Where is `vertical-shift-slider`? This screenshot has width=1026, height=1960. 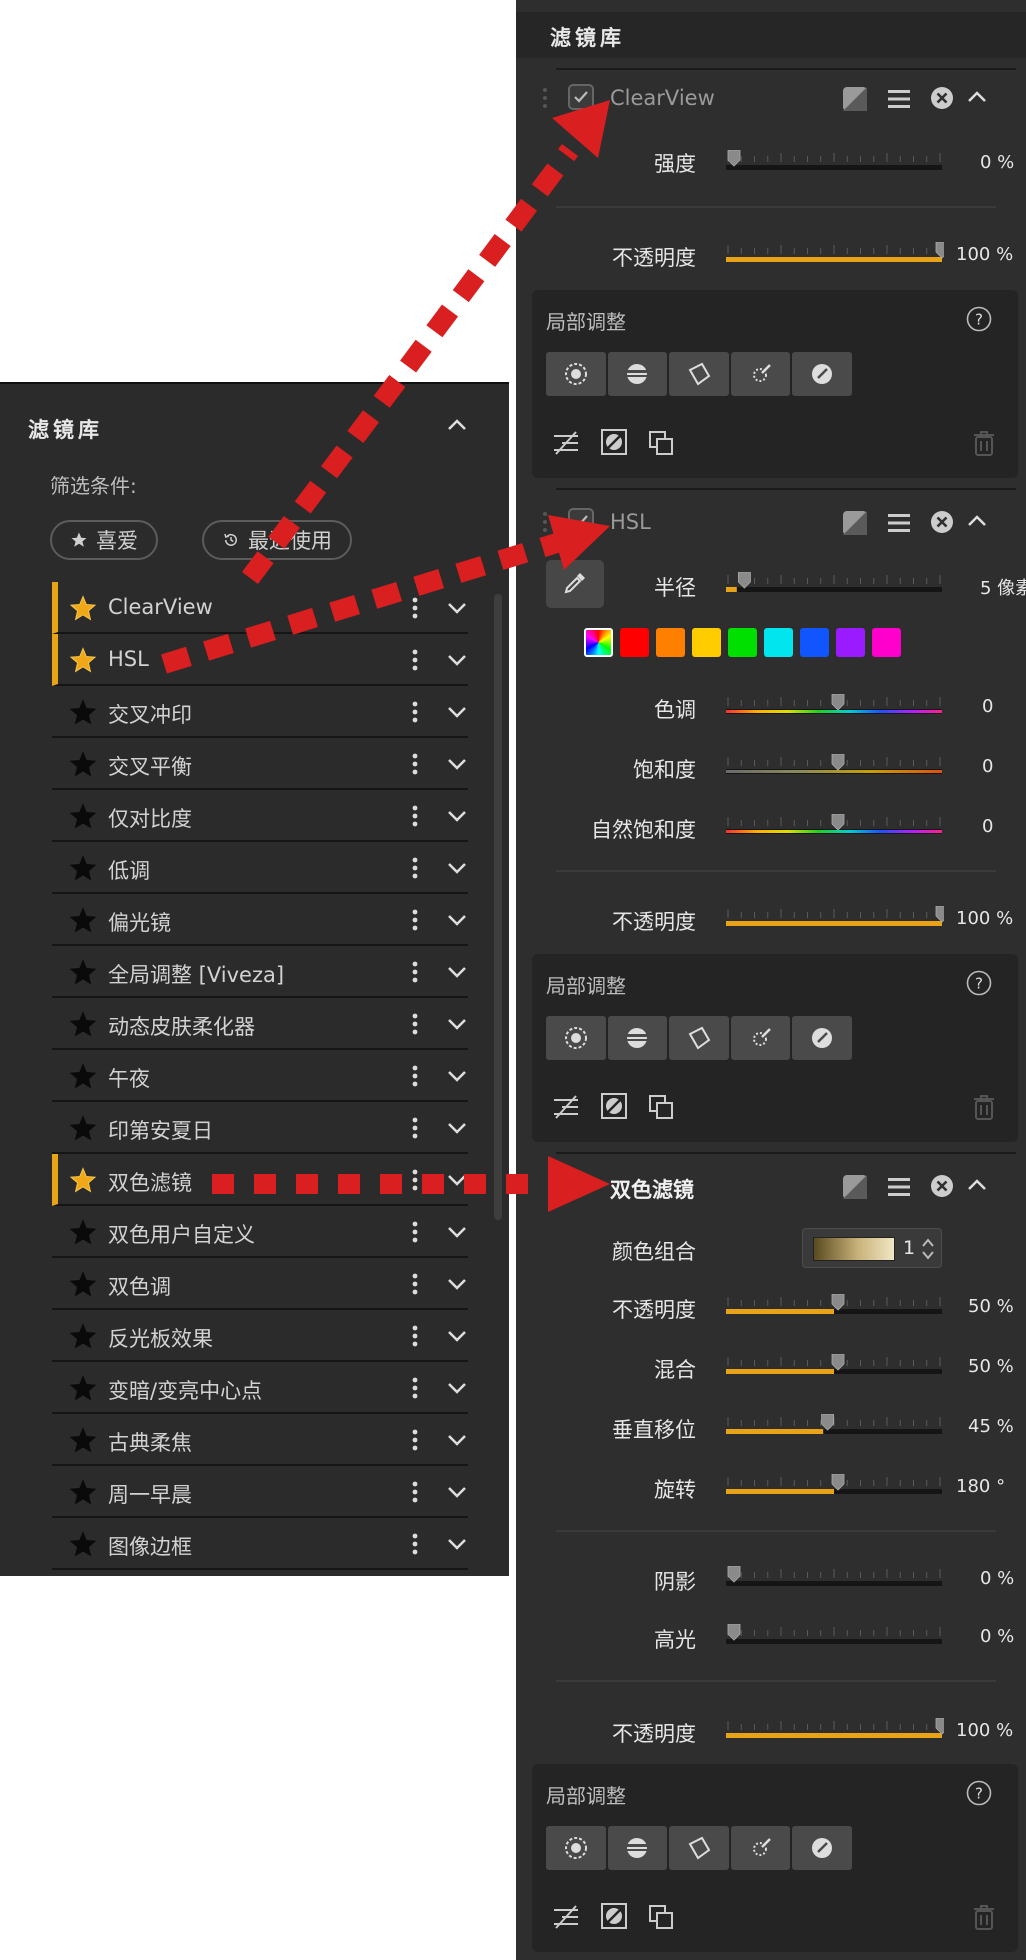 vertical-shift-slider is located at coordinates (834, 1426).